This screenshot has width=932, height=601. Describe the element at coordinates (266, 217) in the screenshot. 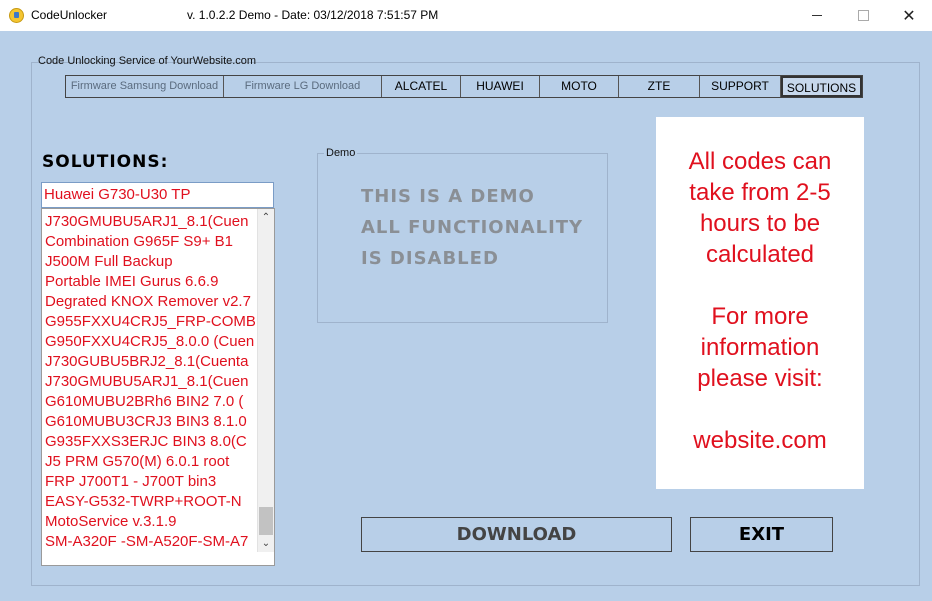

I see `chevron-up-icon: ⌃` at that location.